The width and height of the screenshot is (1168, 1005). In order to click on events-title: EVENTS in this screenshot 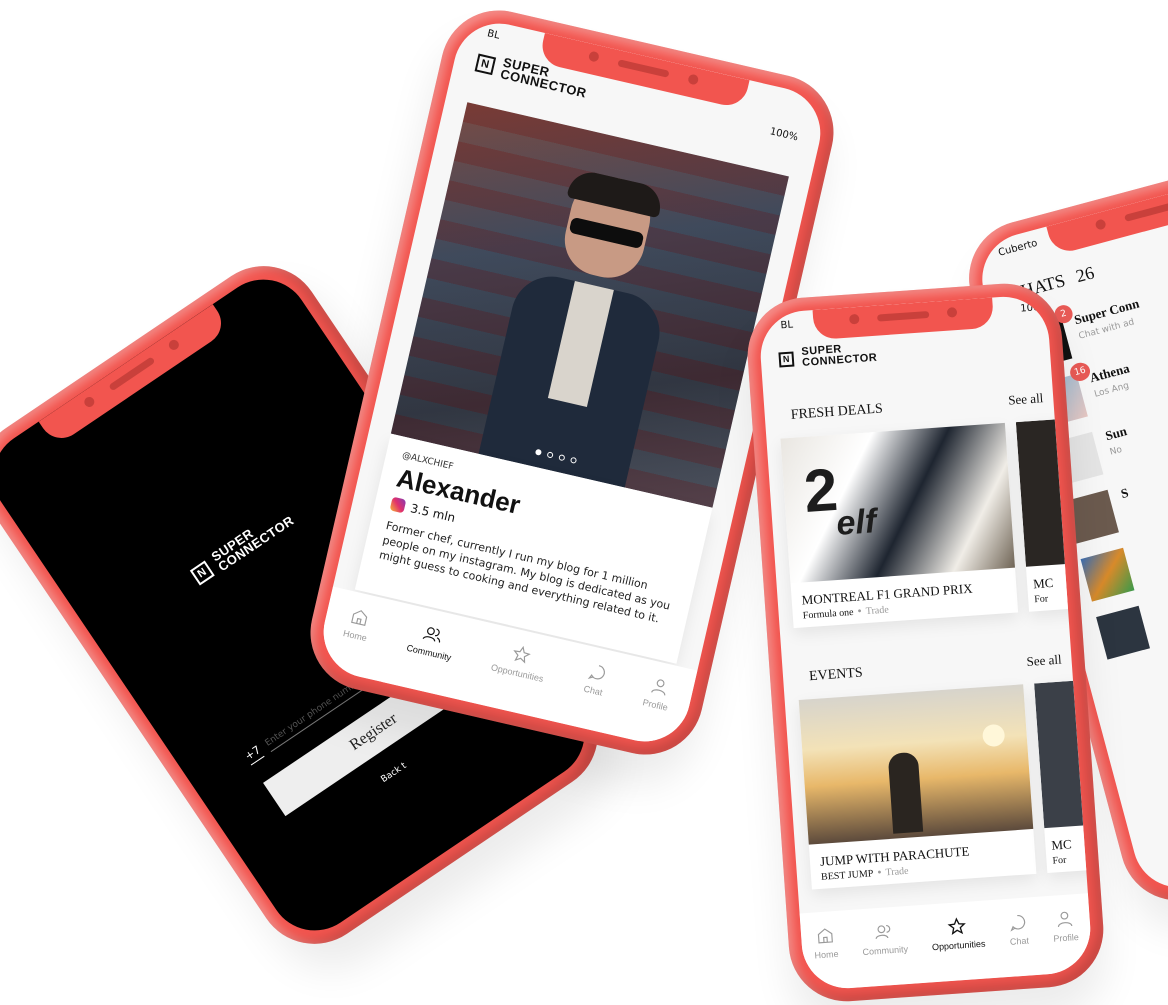, I will do `click(836, 675)`.